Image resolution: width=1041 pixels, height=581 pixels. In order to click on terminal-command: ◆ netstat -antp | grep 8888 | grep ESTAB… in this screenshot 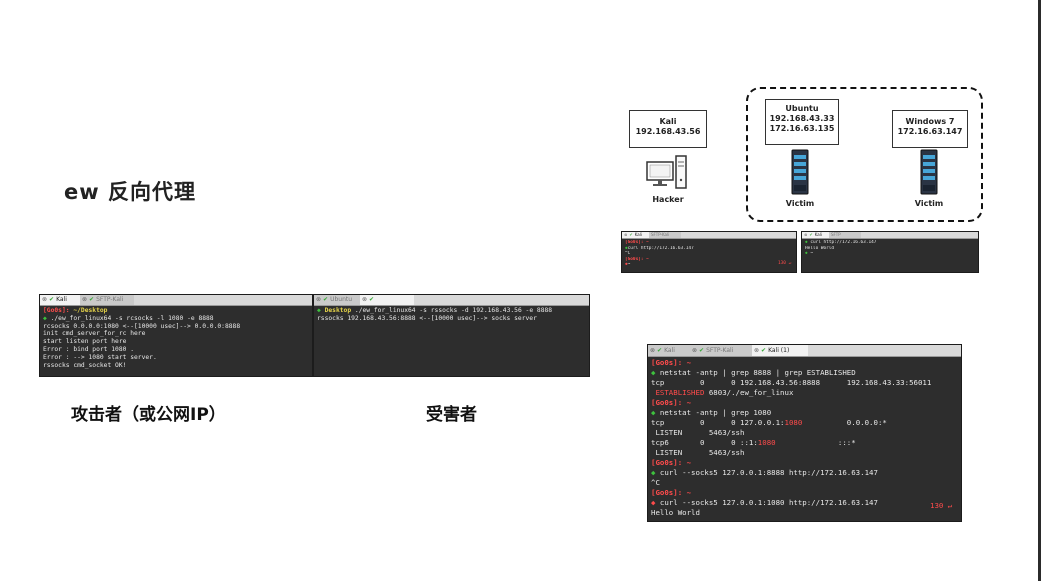, I will do `click(753, 372)`.